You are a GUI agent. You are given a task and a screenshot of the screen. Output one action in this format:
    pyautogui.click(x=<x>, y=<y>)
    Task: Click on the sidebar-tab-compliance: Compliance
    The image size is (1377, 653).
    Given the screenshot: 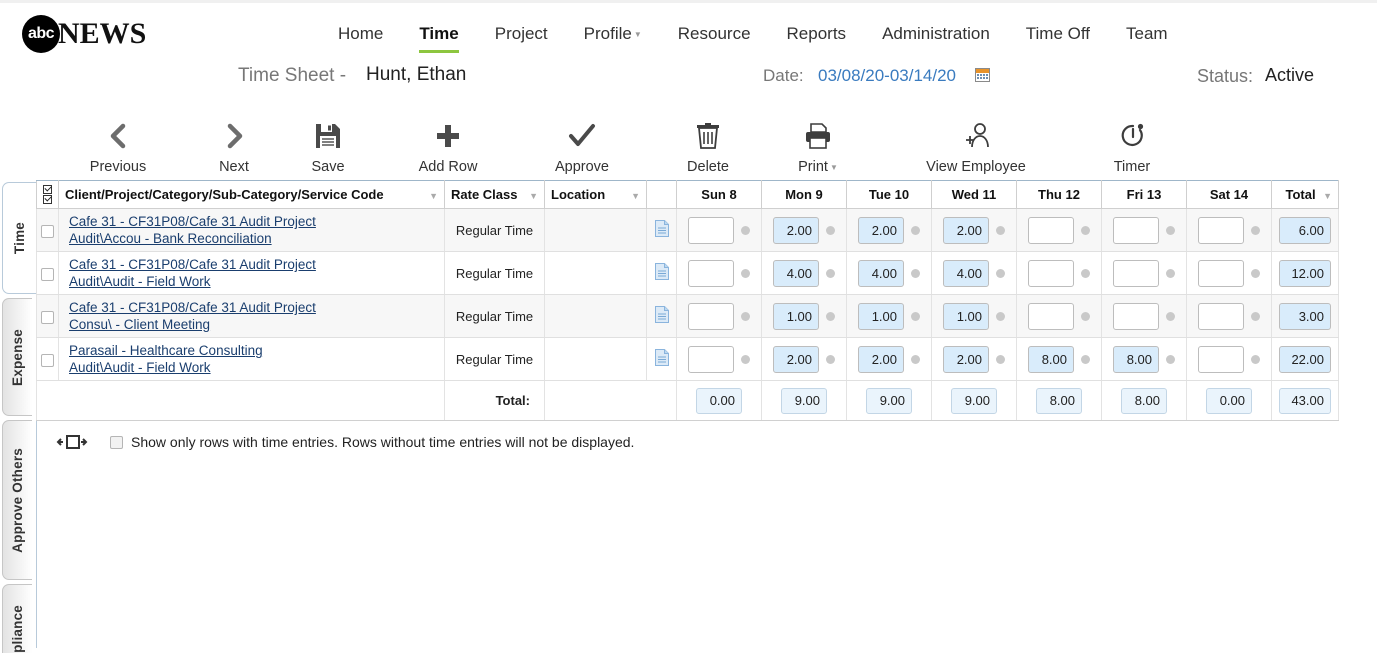 What is the action you would take?
    pyautogui.click(x=17, y=618)
    